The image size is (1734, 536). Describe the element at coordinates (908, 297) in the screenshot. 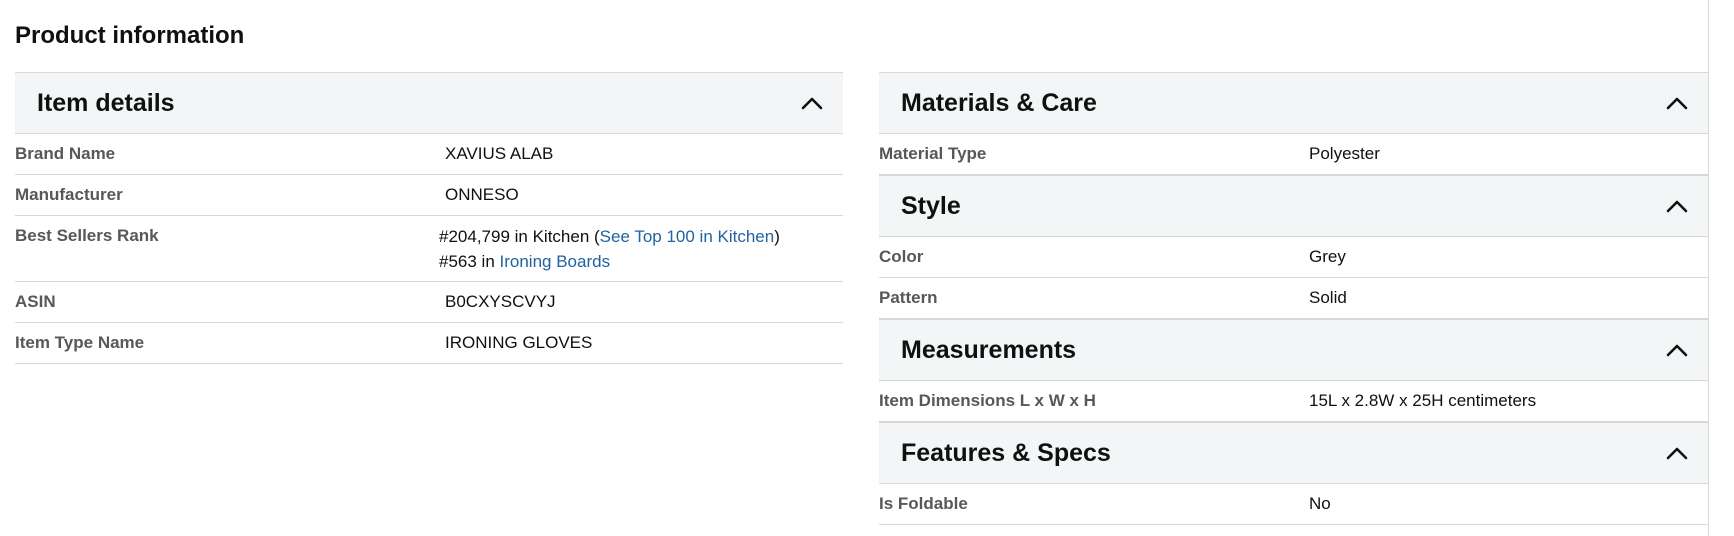

I see `row-label: Pattern` at that location.